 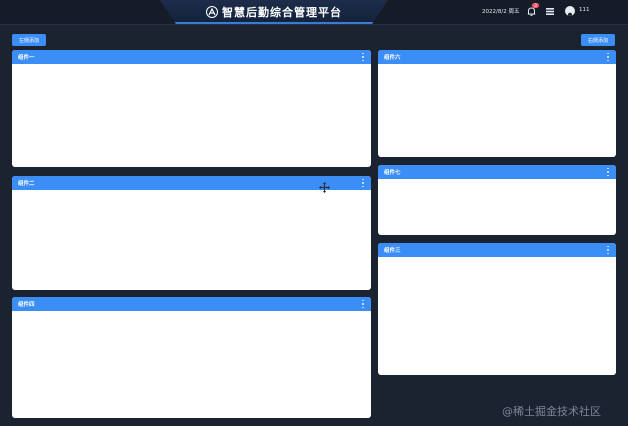 I want to click on panel-component-6: 组件六, so click(x=497, y=103).